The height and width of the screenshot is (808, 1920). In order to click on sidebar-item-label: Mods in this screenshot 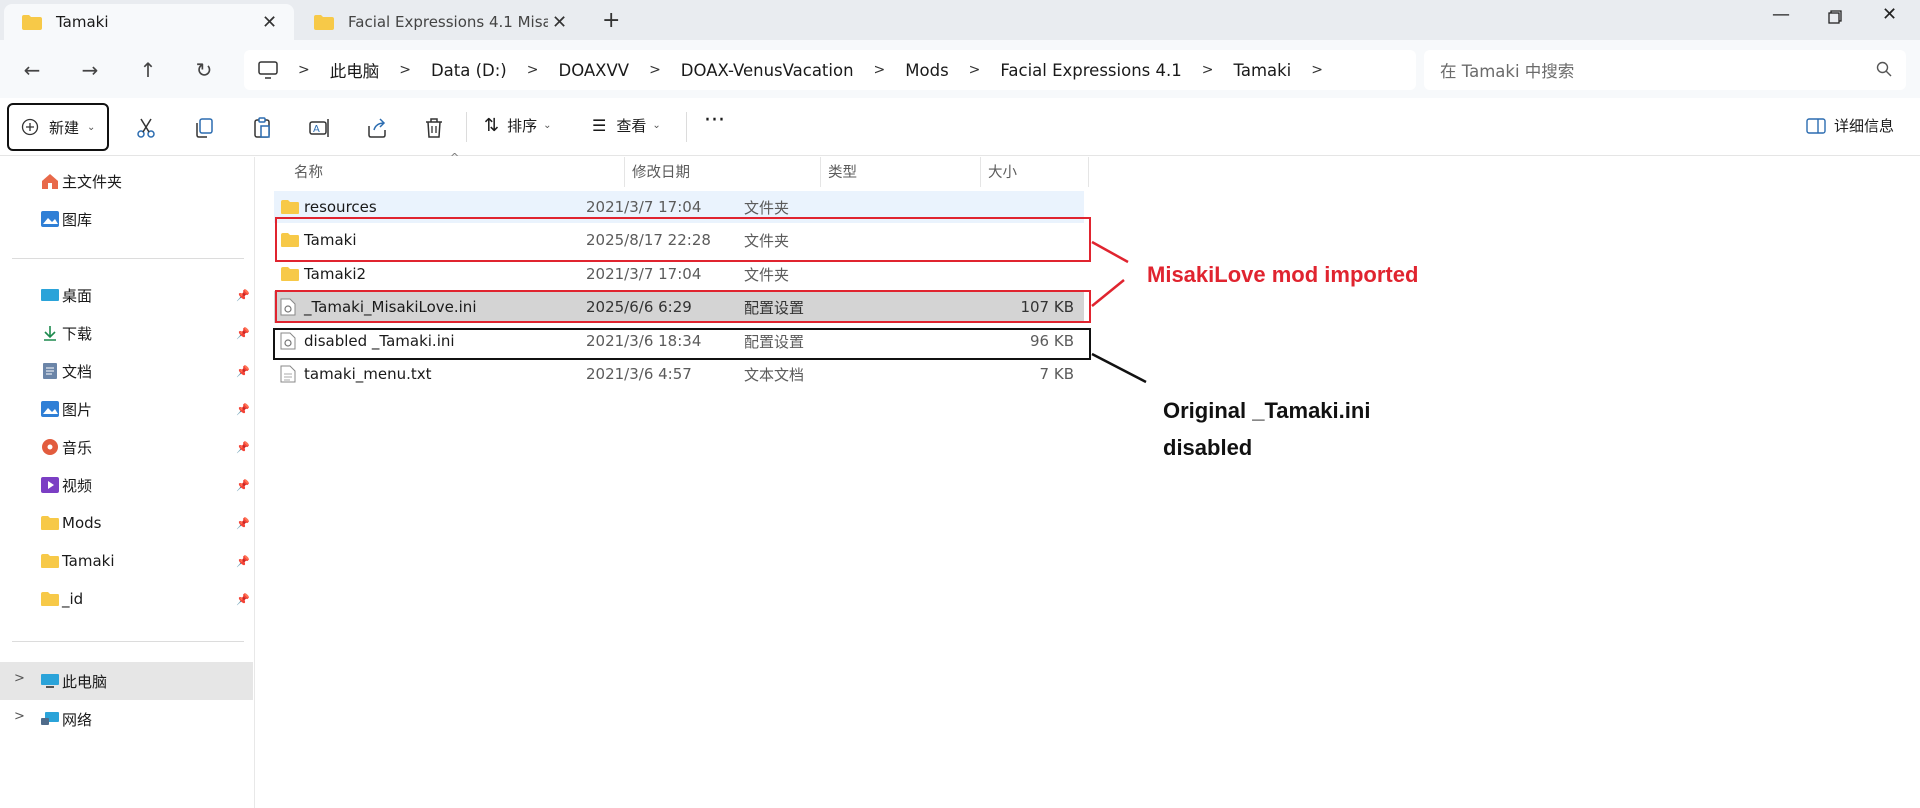, I will do `click(82, 523)`.